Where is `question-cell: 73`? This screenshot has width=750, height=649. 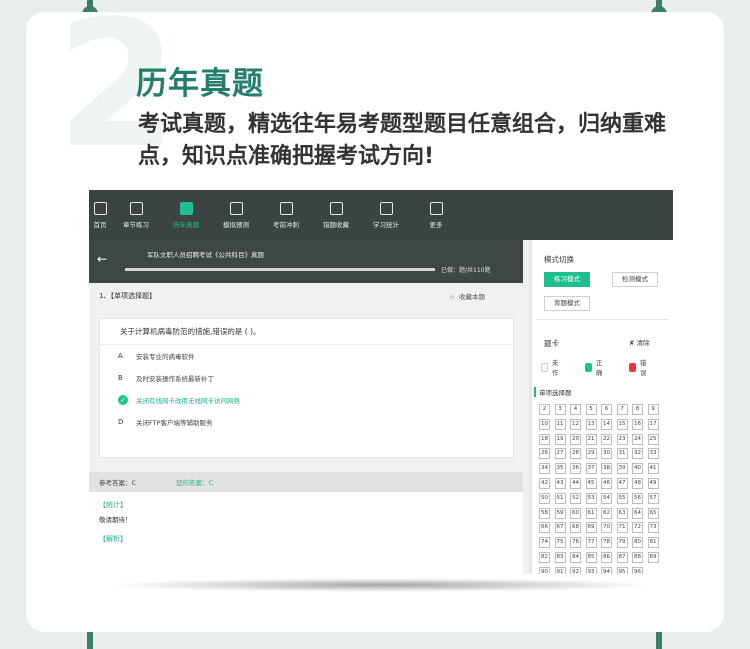 question-cell: 73 is located at coordinates (653, 528).